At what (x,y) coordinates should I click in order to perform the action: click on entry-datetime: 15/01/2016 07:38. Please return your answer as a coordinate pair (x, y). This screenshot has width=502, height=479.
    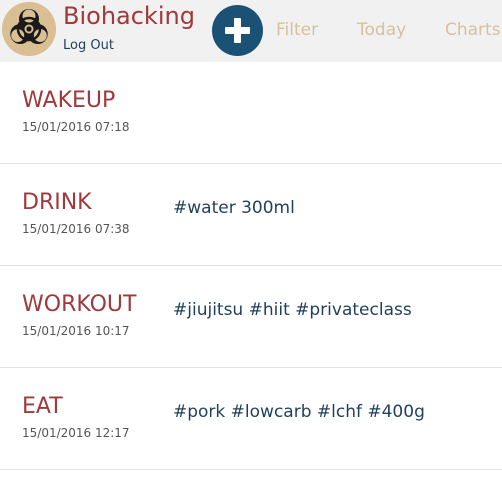
    Looking at the image, I should click on (76, 229).